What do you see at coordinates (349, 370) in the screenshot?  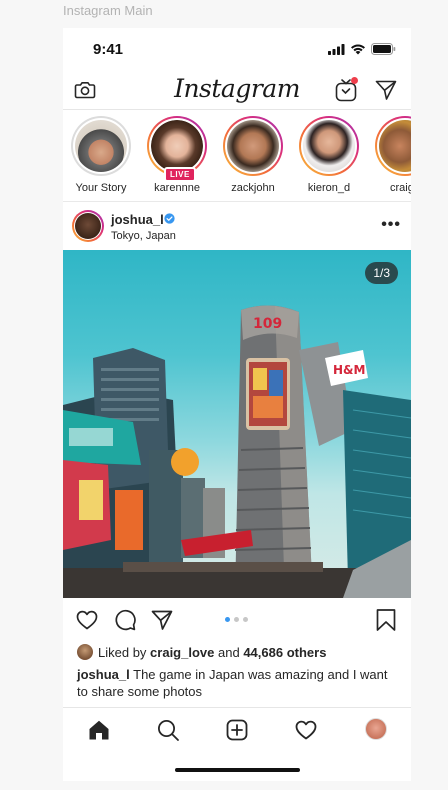 I see `svg-text: H&M` at bounding box center [349, 370].